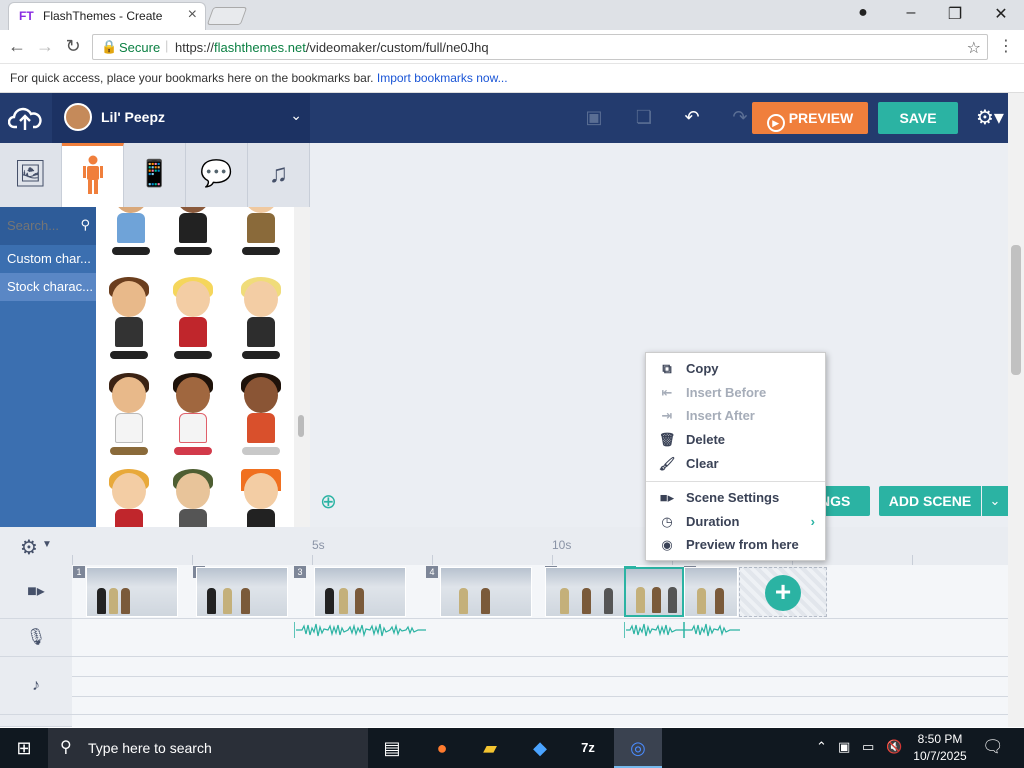 The height and width of the screenshot is (768, 1024). I want to click on caret-down-icon: ▼, so click(47, 544).